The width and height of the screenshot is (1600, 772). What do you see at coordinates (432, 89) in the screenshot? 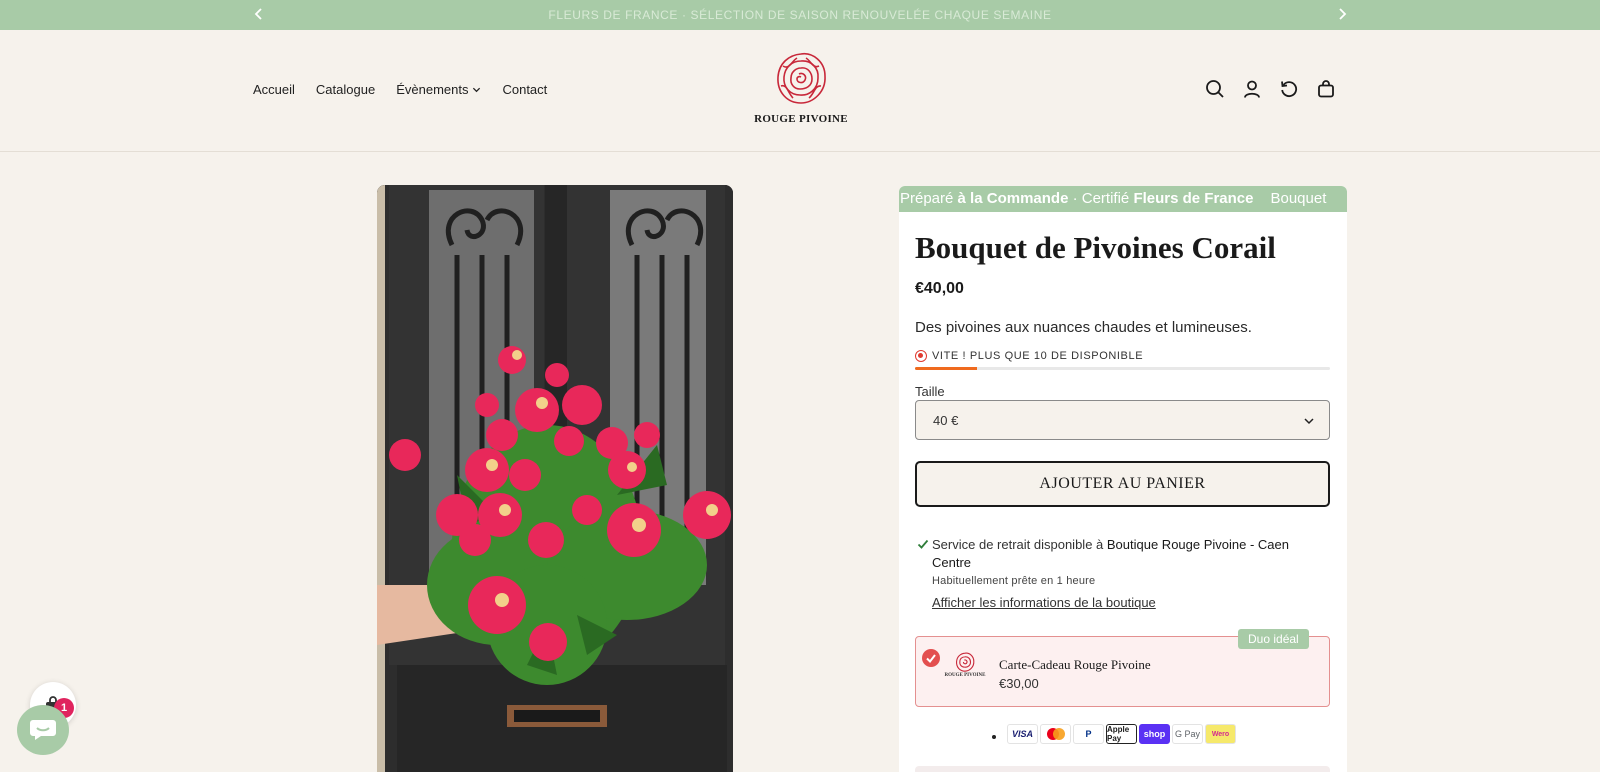
I see `nav-label: Évènements` at bounding box center [432, 89].